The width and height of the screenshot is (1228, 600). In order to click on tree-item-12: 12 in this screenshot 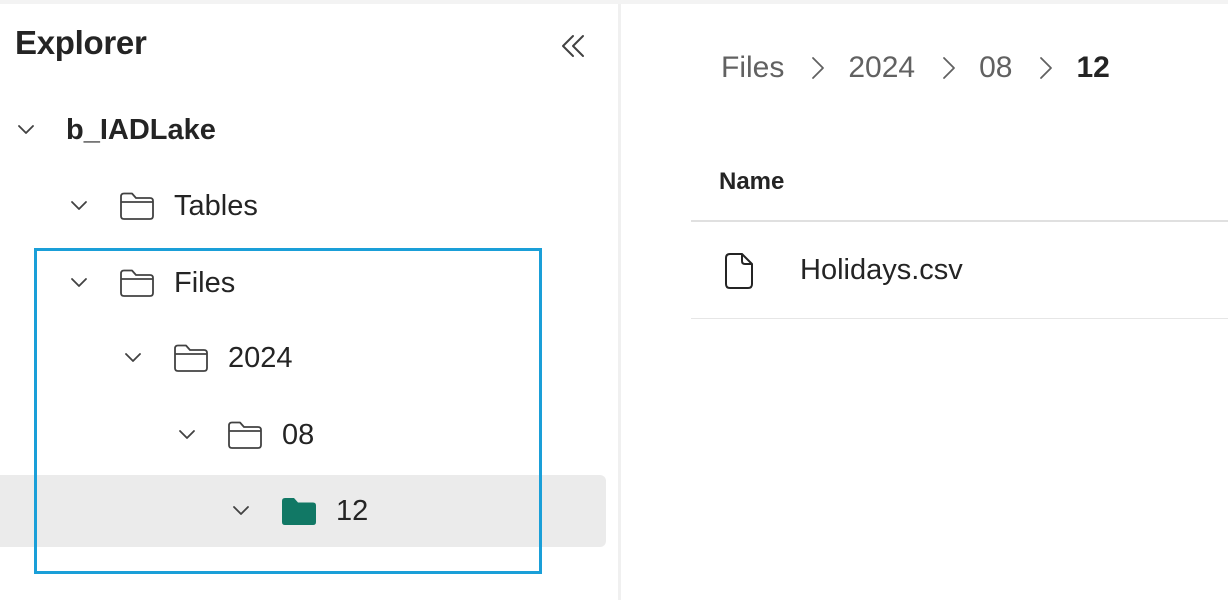, I will do `click(303, 511)`.